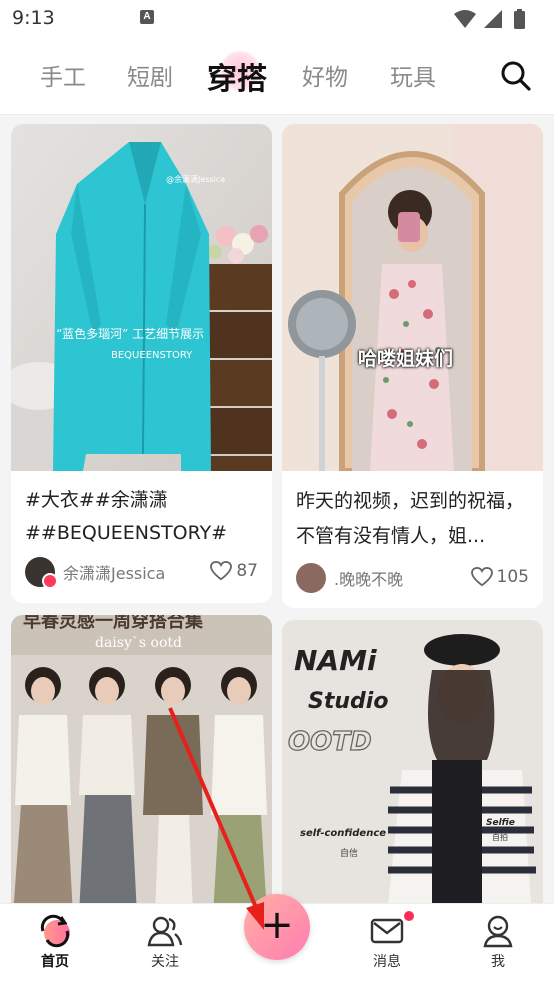 This screenshot has height=984, width=554. I want to click on tab-handmade: 手工, so click(63, 75).